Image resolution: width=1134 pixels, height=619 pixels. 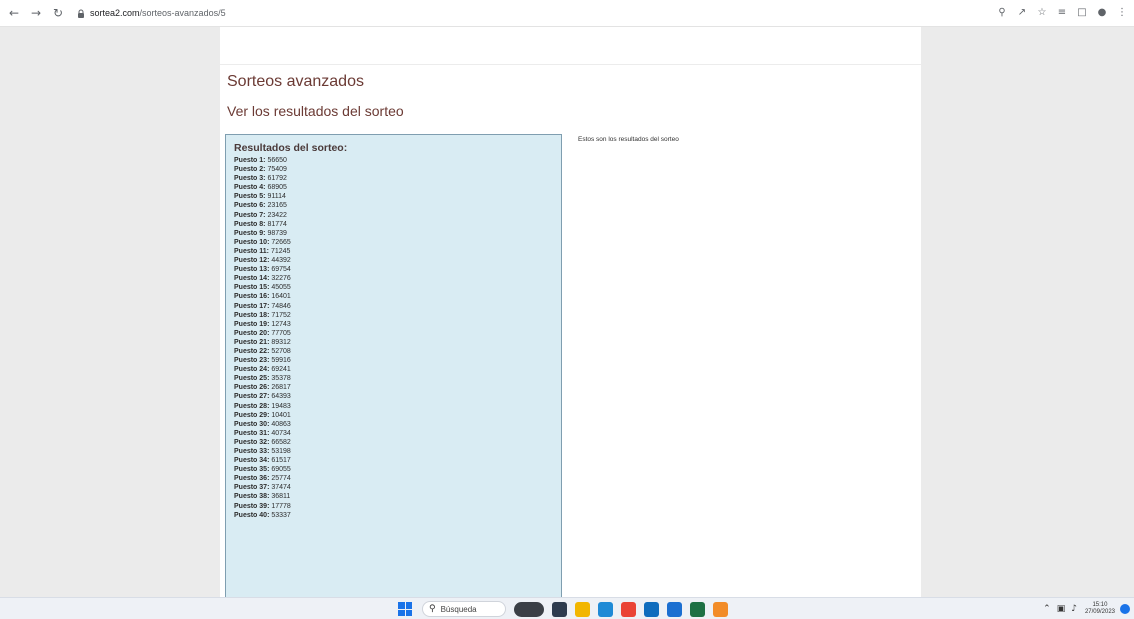 What do you see at coordinates (252, 515) in the screenshot?
I see `result-label: Puesto 40:` at bounding box center [252, 515].